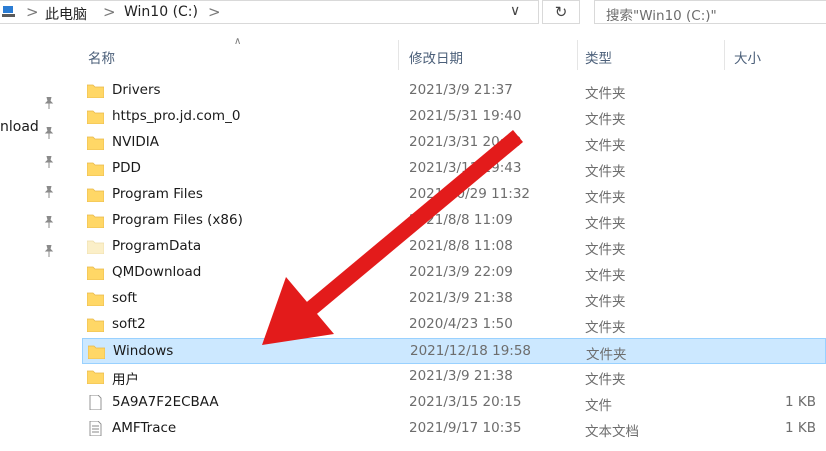  I want to click on file-modified-date: 2021/8/8 11:09, so click(461, 220).